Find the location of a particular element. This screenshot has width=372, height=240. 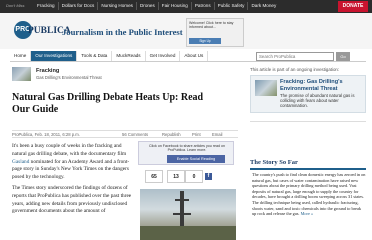

gasland-link: Gasland is located at coordinates (20, 162).